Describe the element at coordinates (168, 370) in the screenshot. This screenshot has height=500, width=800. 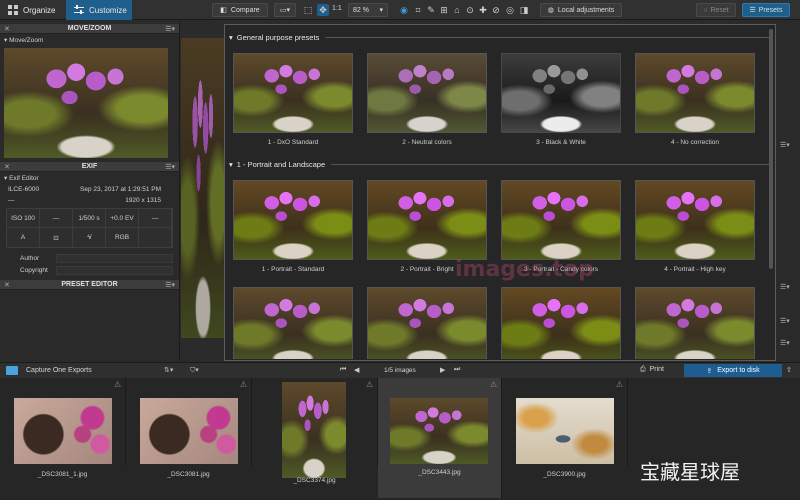
I see `sort-icon: ⇅▾` at that location.